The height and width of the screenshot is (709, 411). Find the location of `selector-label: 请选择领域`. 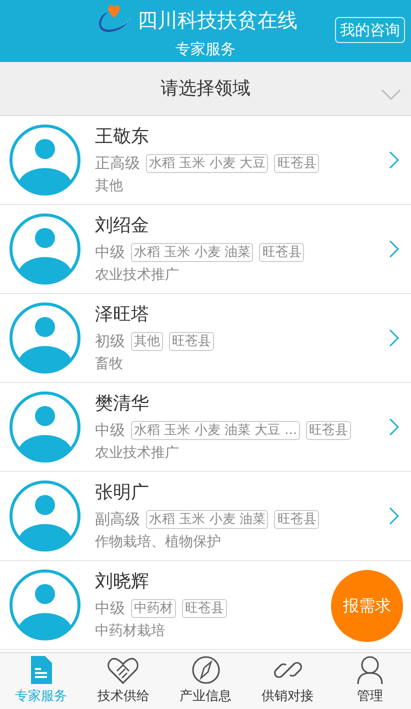

selector-label: 请选择领域 is located at coordinates (205, 89).